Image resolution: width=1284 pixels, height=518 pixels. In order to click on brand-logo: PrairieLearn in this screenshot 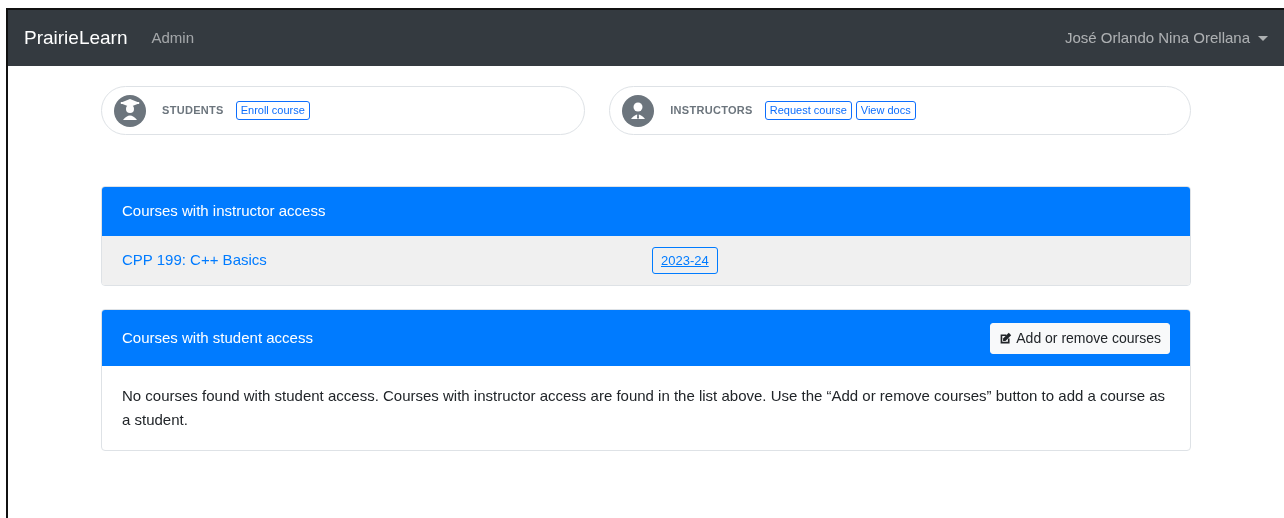, I will do `click(76, 38)`.